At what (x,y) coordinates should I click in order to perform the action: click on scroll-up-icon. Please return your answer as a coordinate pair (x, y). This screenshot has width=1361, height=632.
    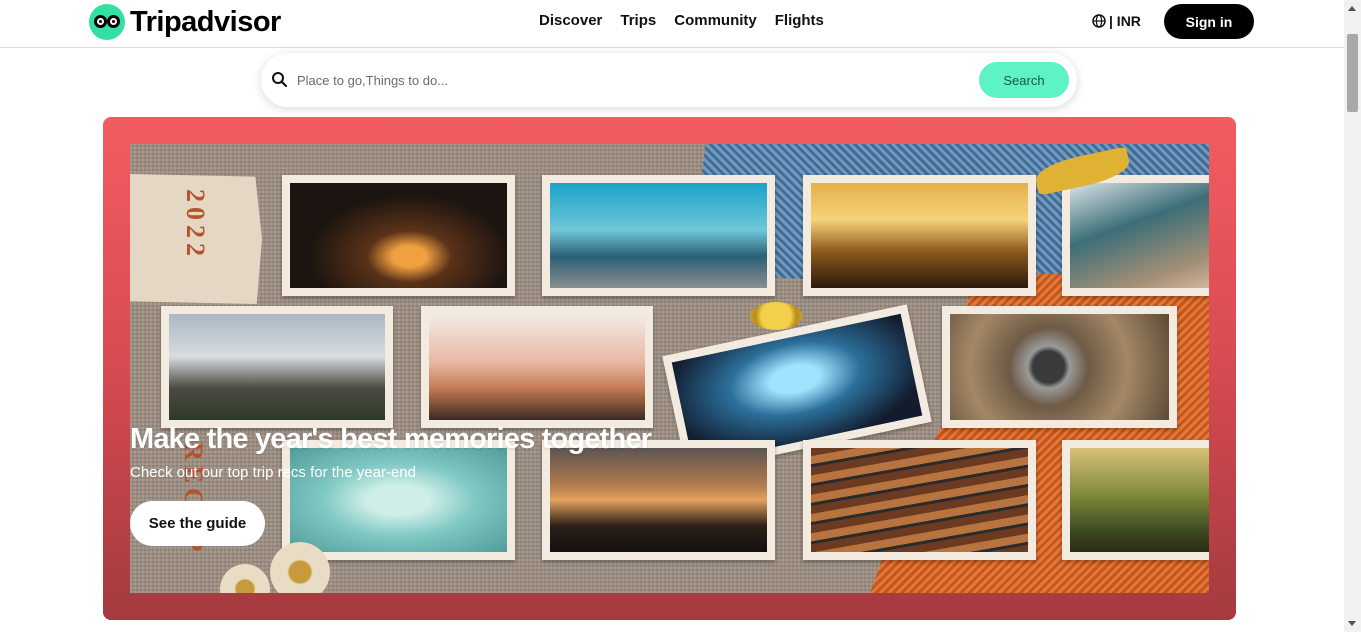
    Looking at the image, I should click on (1352, 8).